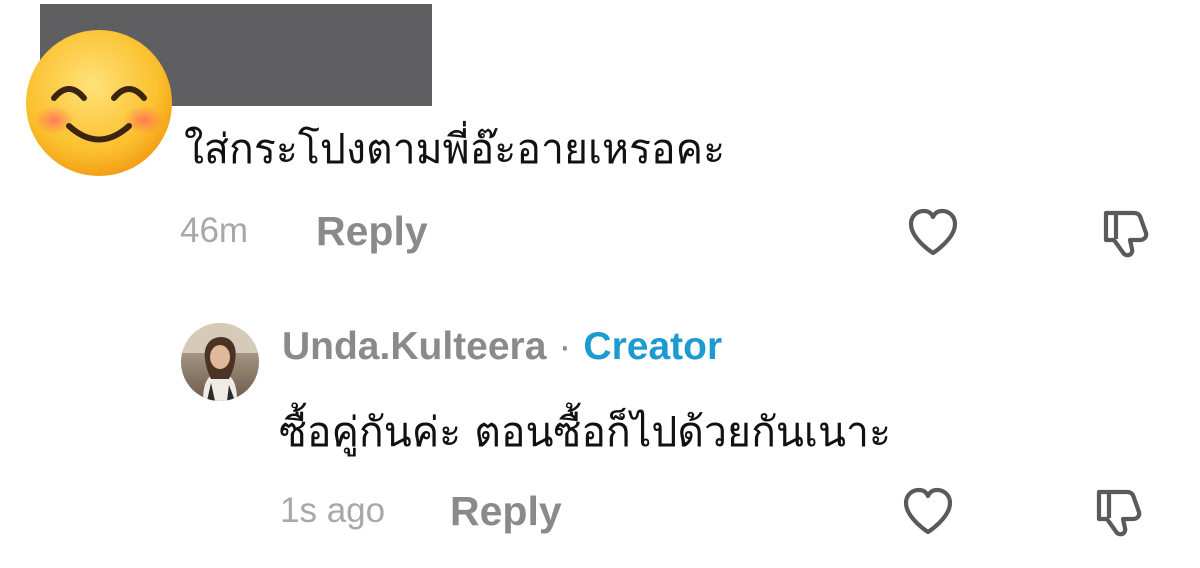 The width and height of the screenshot is (1200, 568). What do you see at coordinates (220, 362) in the screenshot?
I see `avatar` at bounding box center [220, 362].